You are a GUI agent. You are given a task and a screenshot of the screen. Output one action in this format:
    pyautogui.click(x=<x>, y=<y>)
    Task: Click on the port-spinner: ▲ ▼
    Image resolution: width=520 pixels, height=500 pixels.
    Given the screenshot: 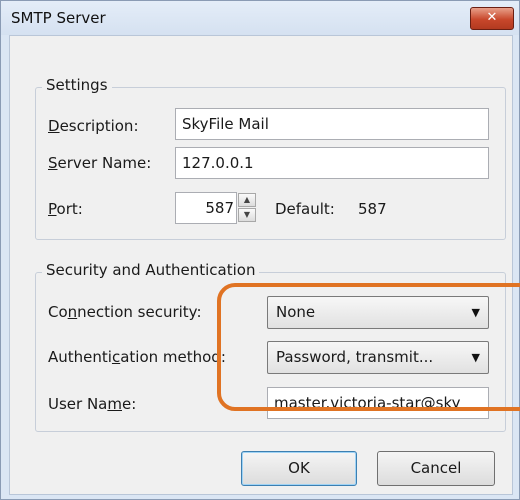 What is the action you would take?
    pyautogui.click(x=247, y=208)
    